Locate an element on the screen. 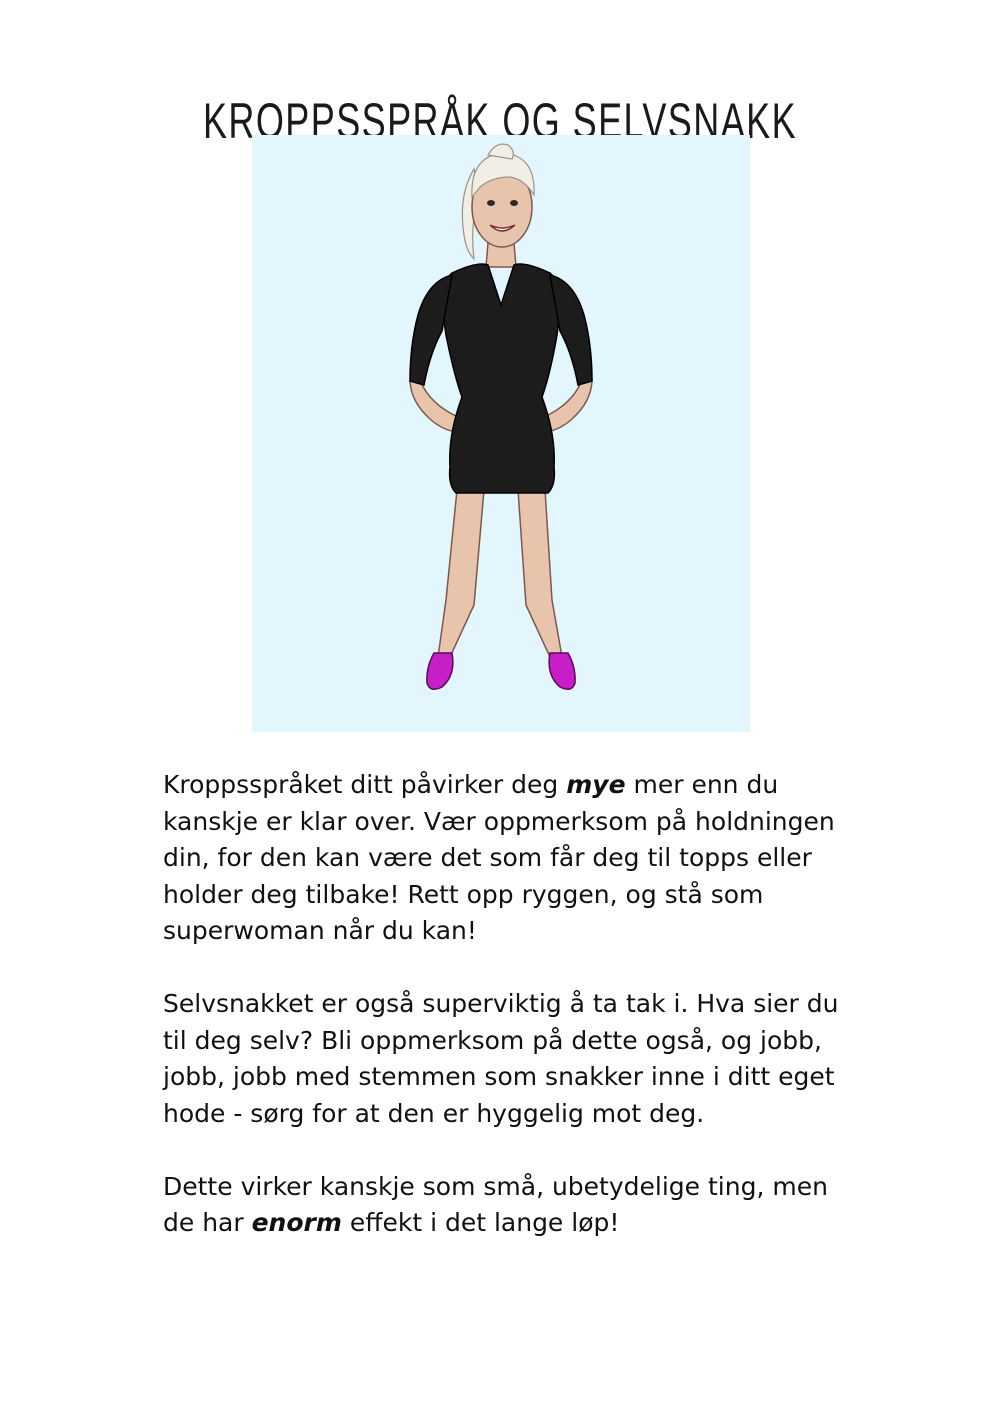 This screenshot has height=1410, width=1000. right-leg is located at coordinates (540, 573).